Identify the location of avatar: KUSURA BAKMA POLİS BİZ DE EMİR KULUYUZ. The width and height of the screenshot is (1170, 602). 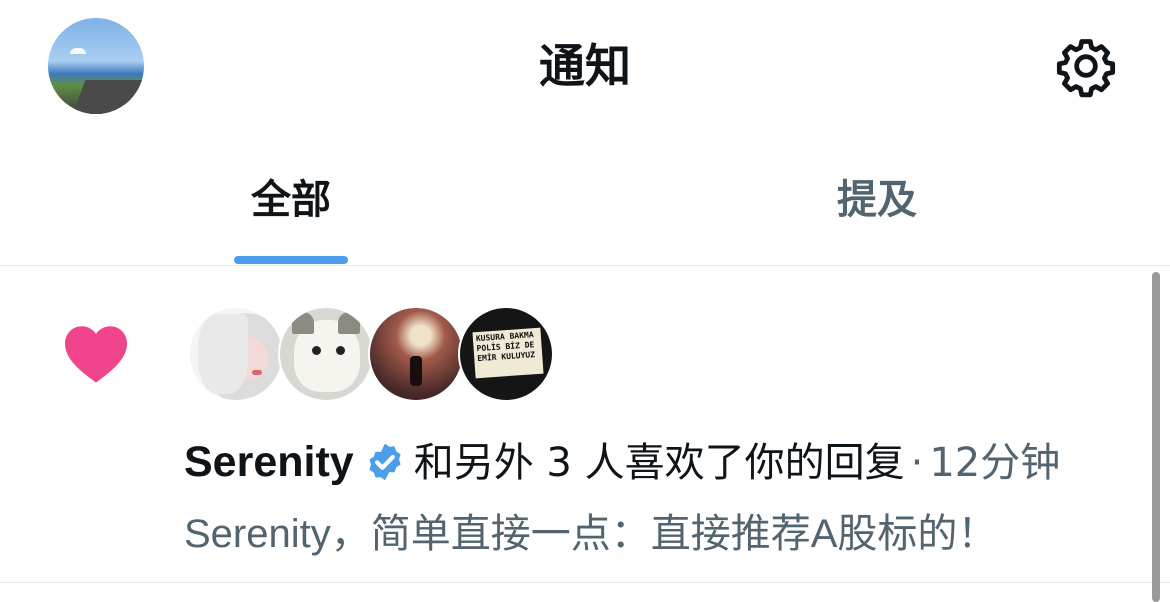
(506, 354).